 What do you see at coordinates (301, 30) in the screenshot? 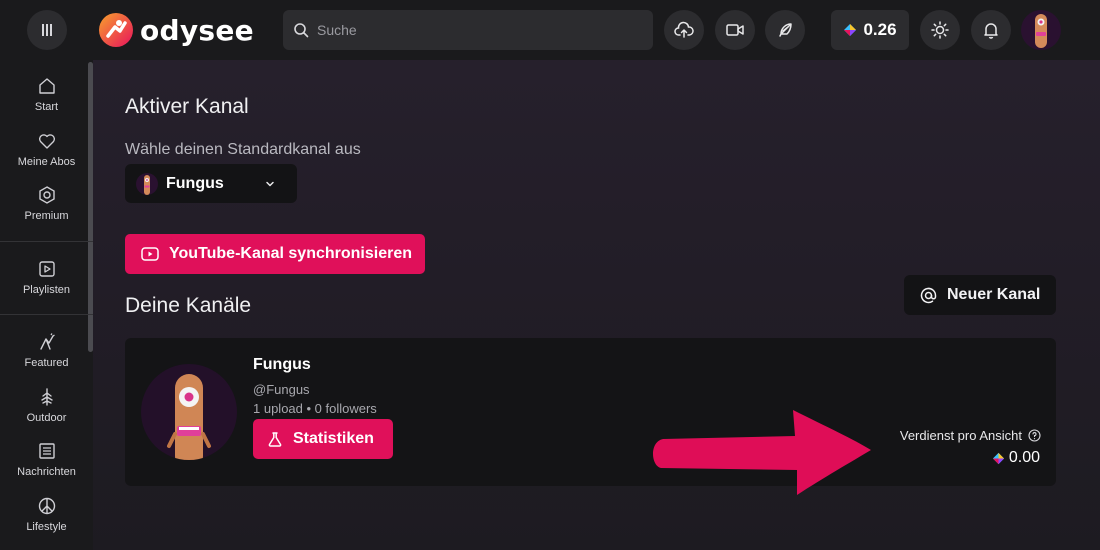
I see `search-icon` at bounding box center [301, 30].